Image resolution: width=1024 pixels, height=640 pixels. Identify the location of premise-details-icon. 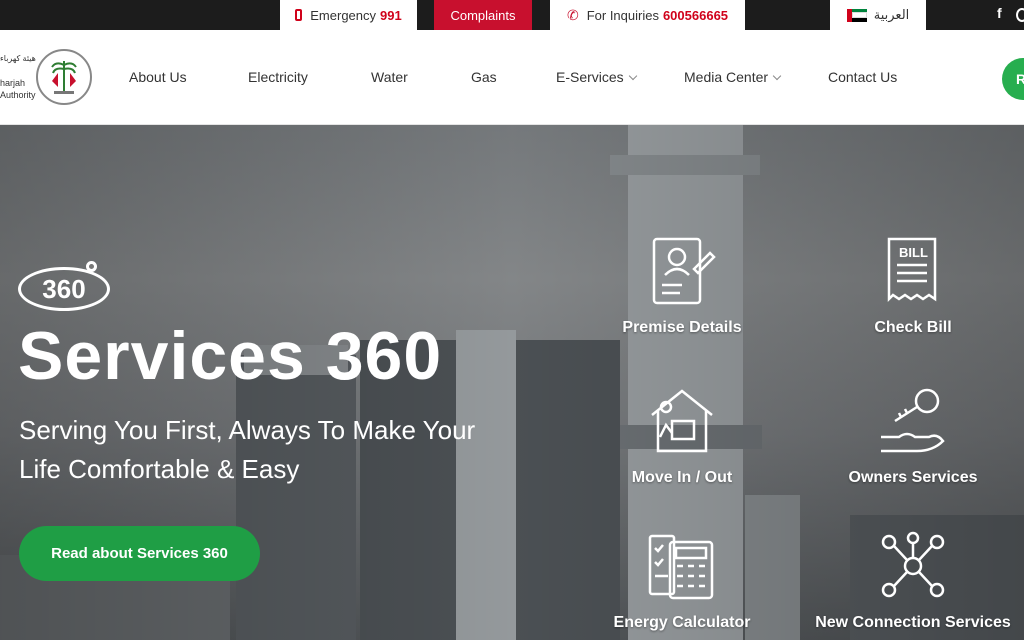
(682, 271).